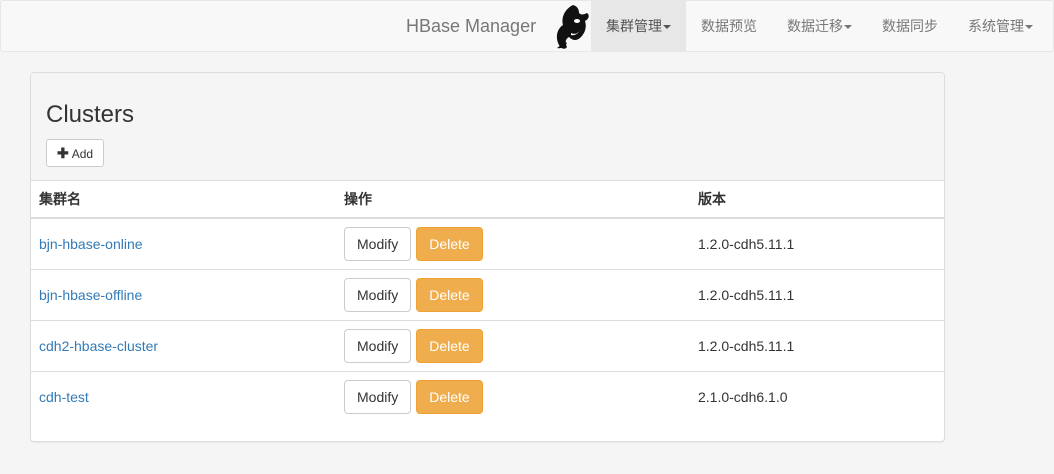  I want to click on table-header-row: 集群名 操作 版本, so click(487, 200).